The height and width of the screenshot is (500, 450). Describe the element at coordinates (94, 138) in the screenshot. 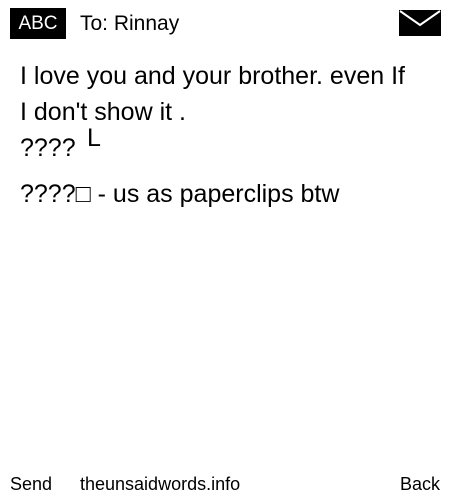

I see `text-cursor-mark: L` at that location.